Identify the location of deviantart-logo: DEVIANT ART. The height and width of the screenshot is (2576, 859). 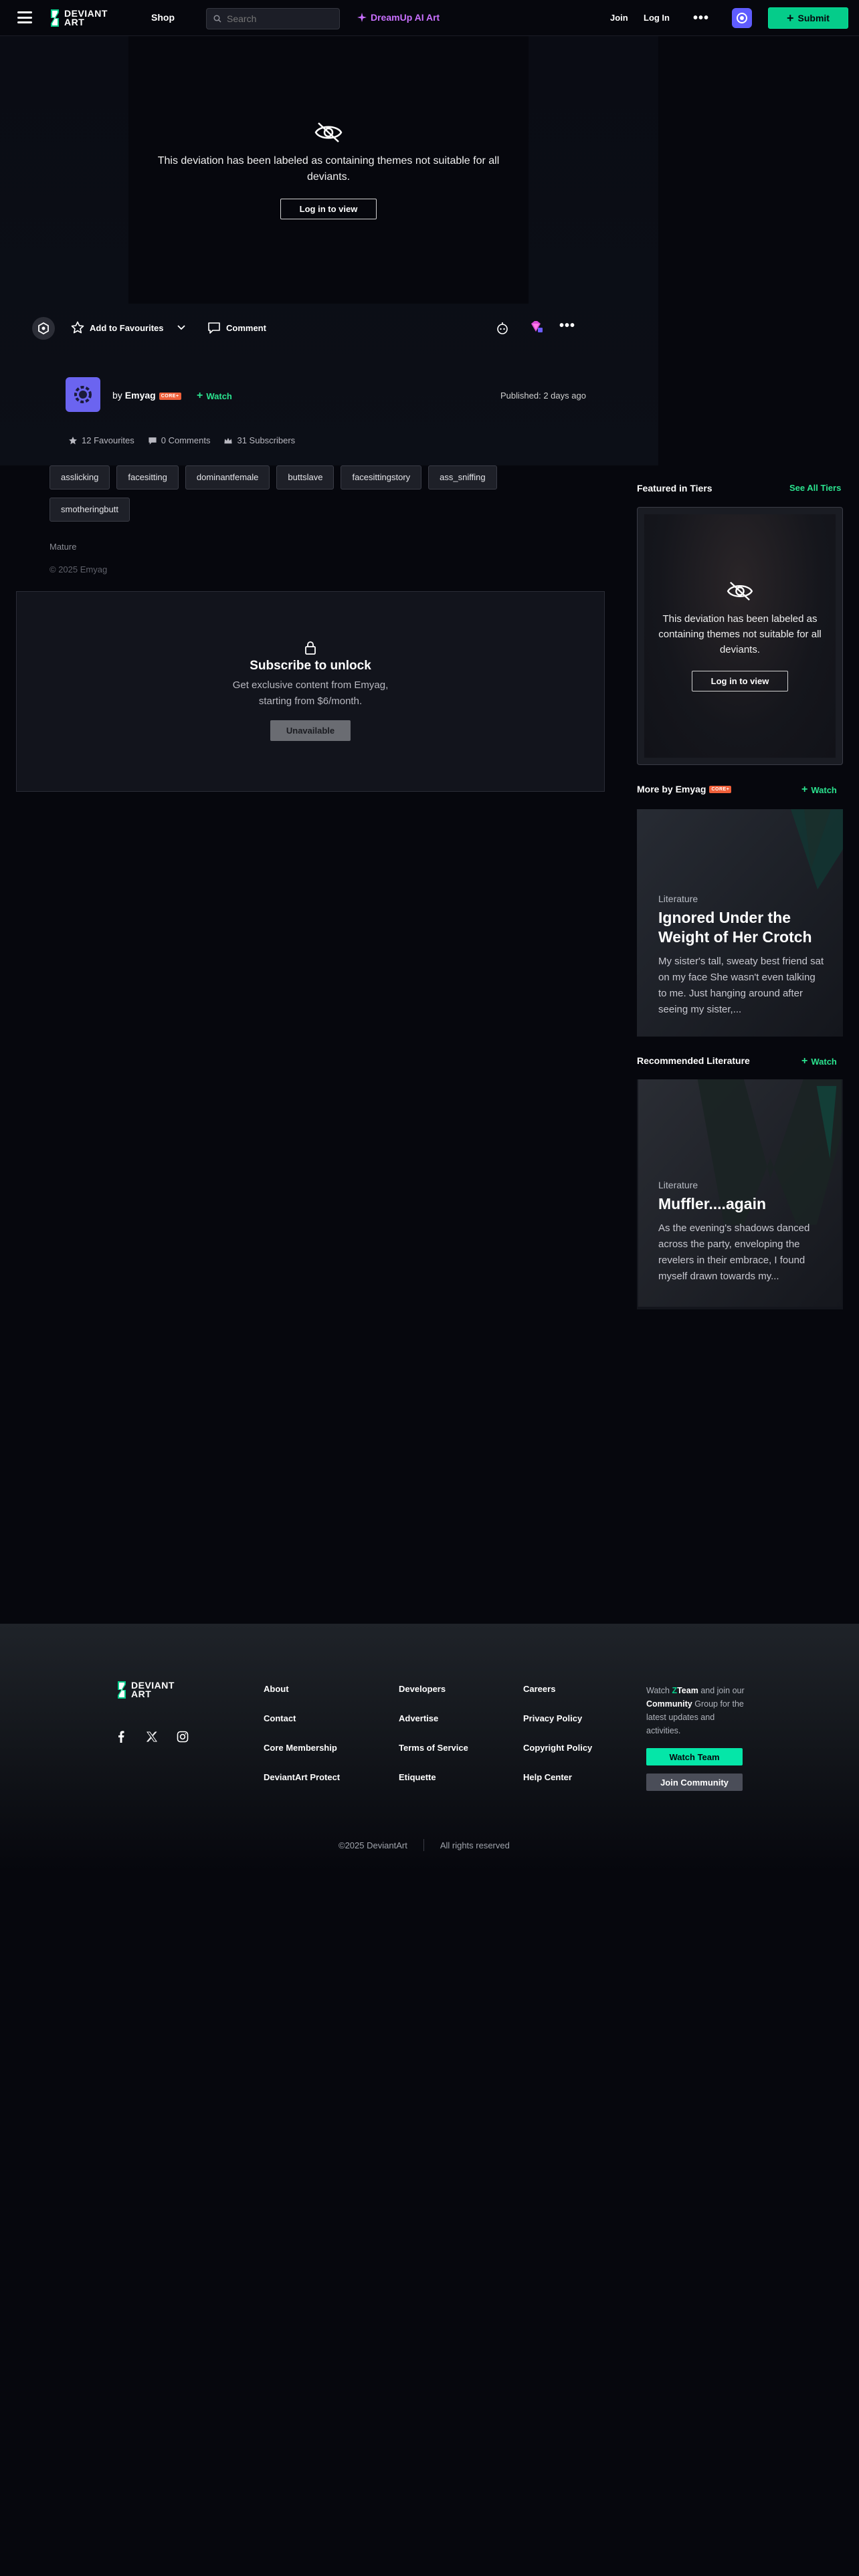
(79, 18).